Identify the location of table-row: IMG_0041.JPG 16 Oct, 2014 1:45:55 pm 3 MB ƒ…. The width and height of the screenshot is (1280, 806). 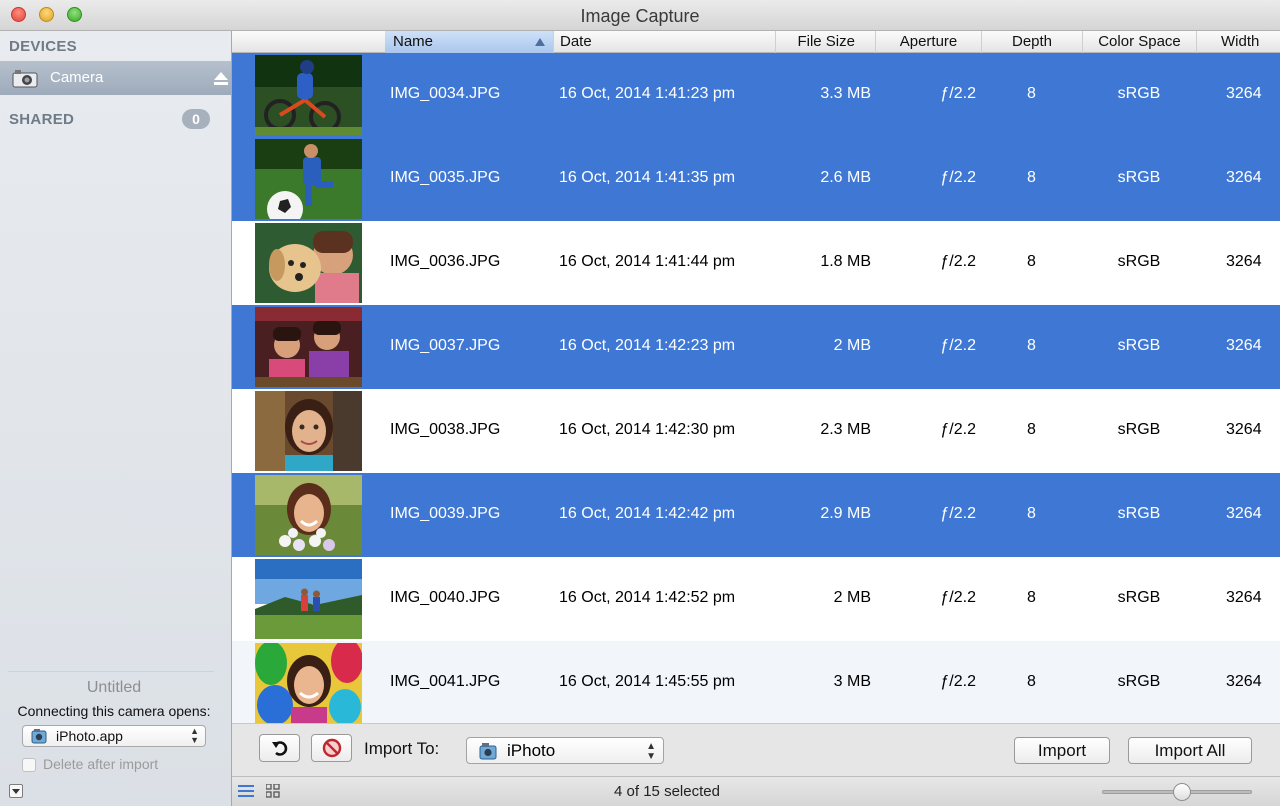
(756, 682).